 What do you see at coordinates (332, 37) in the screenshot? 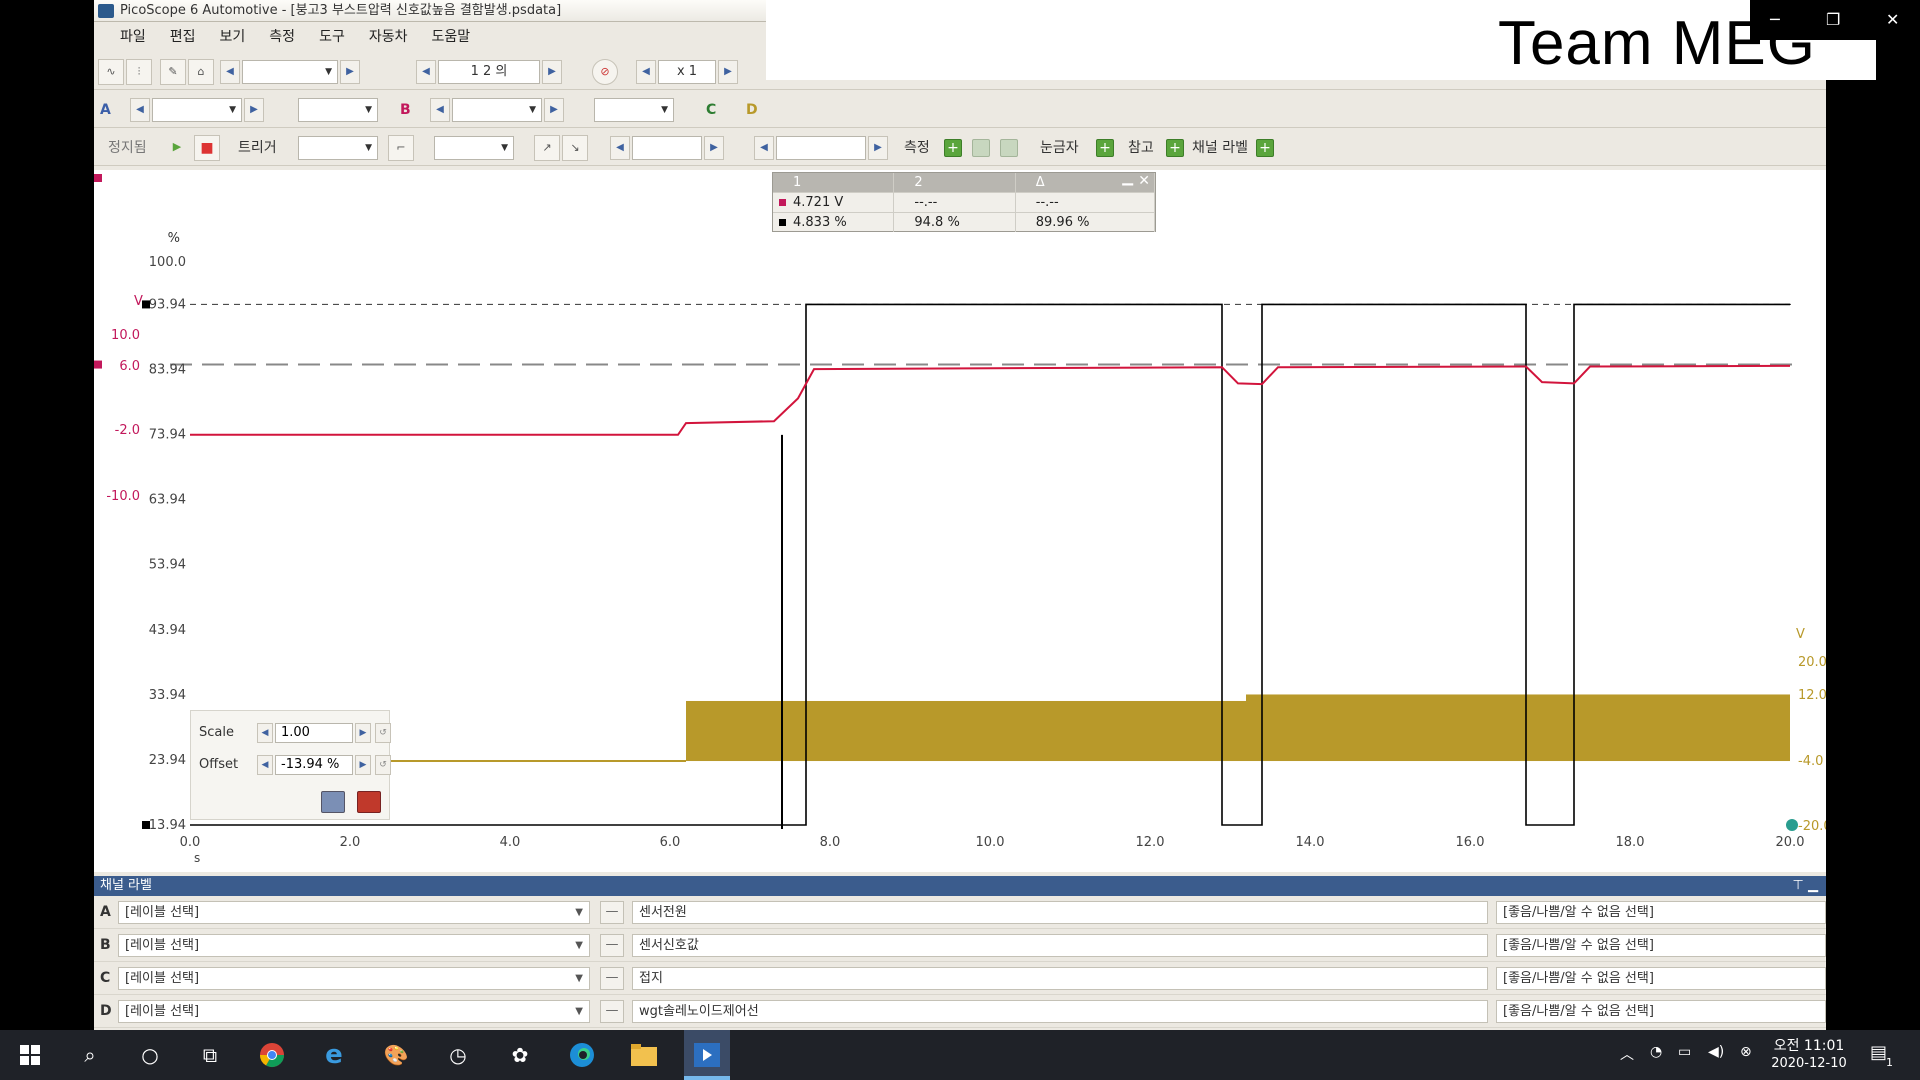
I see `menu-tools: 도구` at bounding box center [332, 37].